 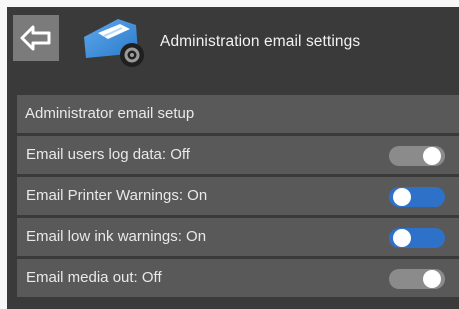 I want to click on setting-label: Email users log data: Off, so click(x=108, y=154).